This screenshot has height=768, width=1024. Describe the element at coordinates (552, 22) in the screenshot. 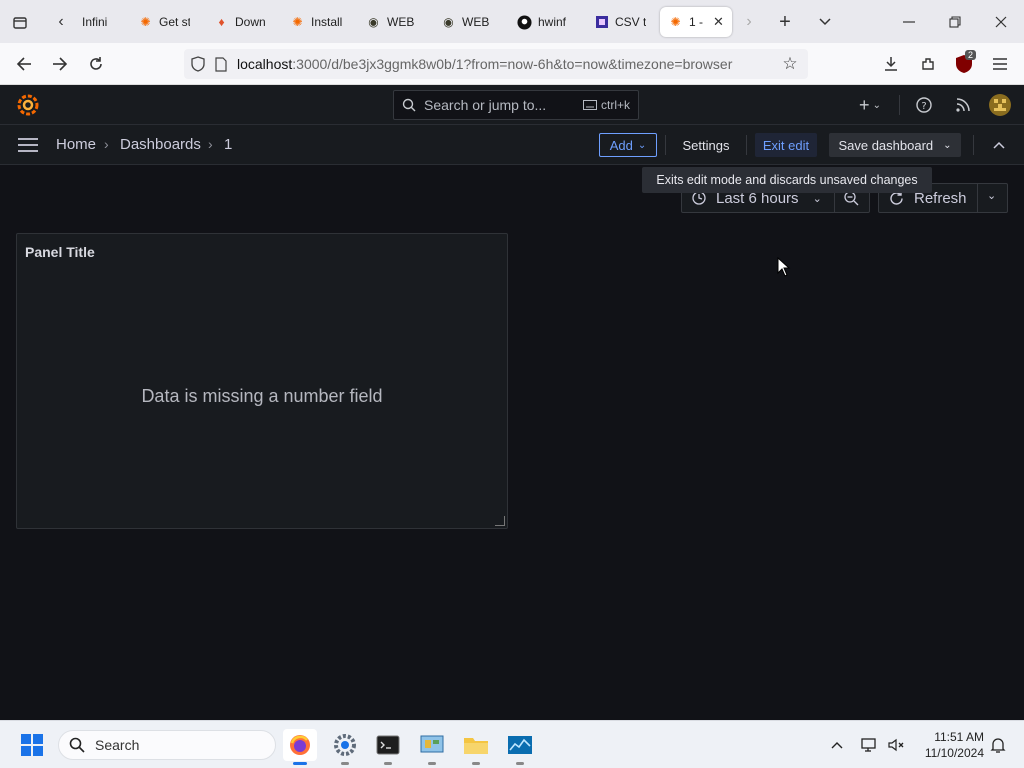

I see `tab-label: hwinf` at that location.